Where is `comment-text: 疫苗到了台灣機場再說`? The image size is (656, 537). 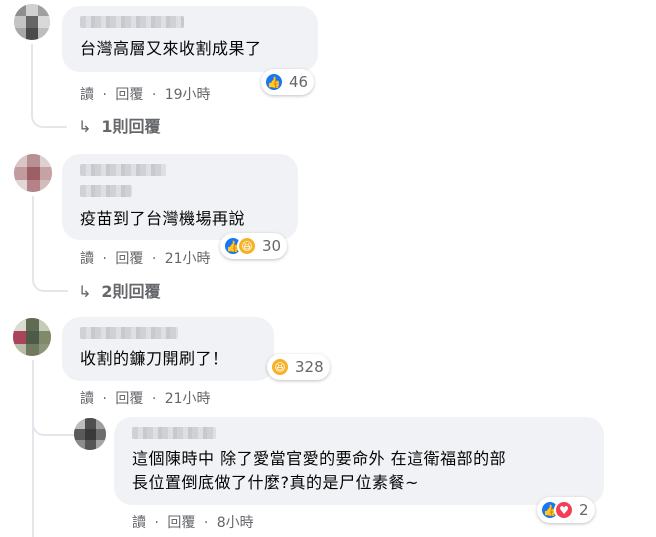
comment-text: 疫苗到了台灣機場再說 is located at coordinates (163, 218).